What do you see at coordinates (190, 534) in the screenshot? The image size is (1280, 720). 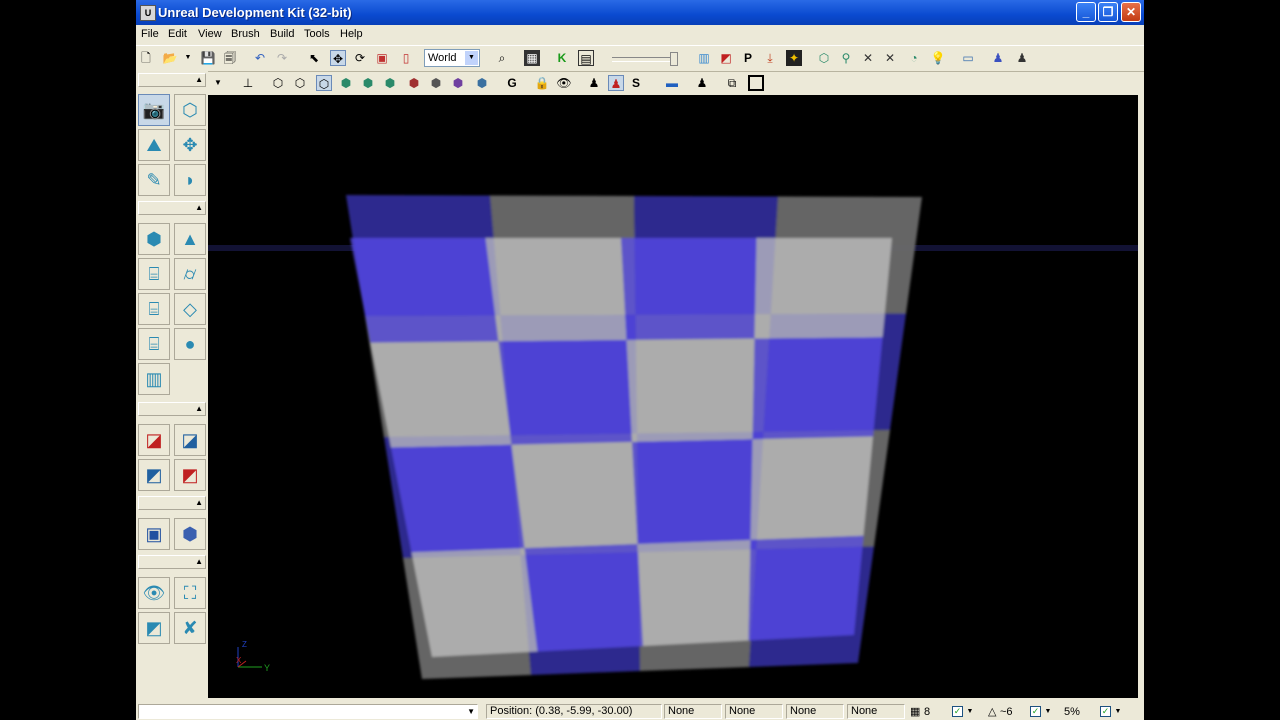 I see `add-mesh-button: ⬢` at bounding box center [190, 534].